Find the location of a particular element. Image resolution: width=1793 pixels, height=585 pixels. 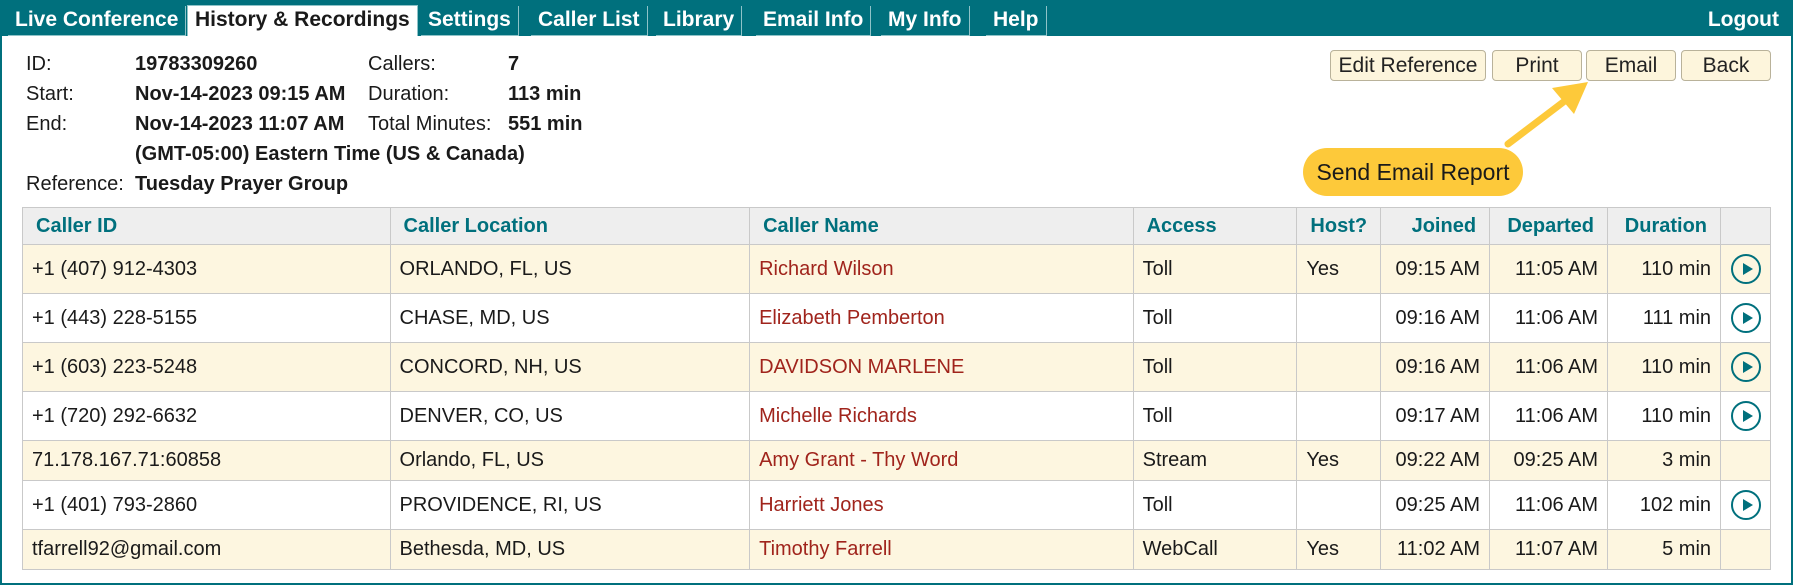

total-minutes-label: Total Minutes: is located at coordinates (430, 124).